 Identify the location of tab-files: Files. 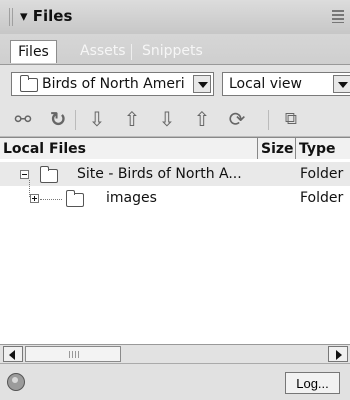
(33, 51).